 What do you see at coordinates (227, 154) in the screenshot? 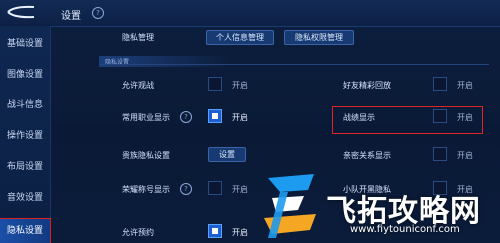
I see `noble-privacy-settings-button: 设置` at bounding box center [227, 154].